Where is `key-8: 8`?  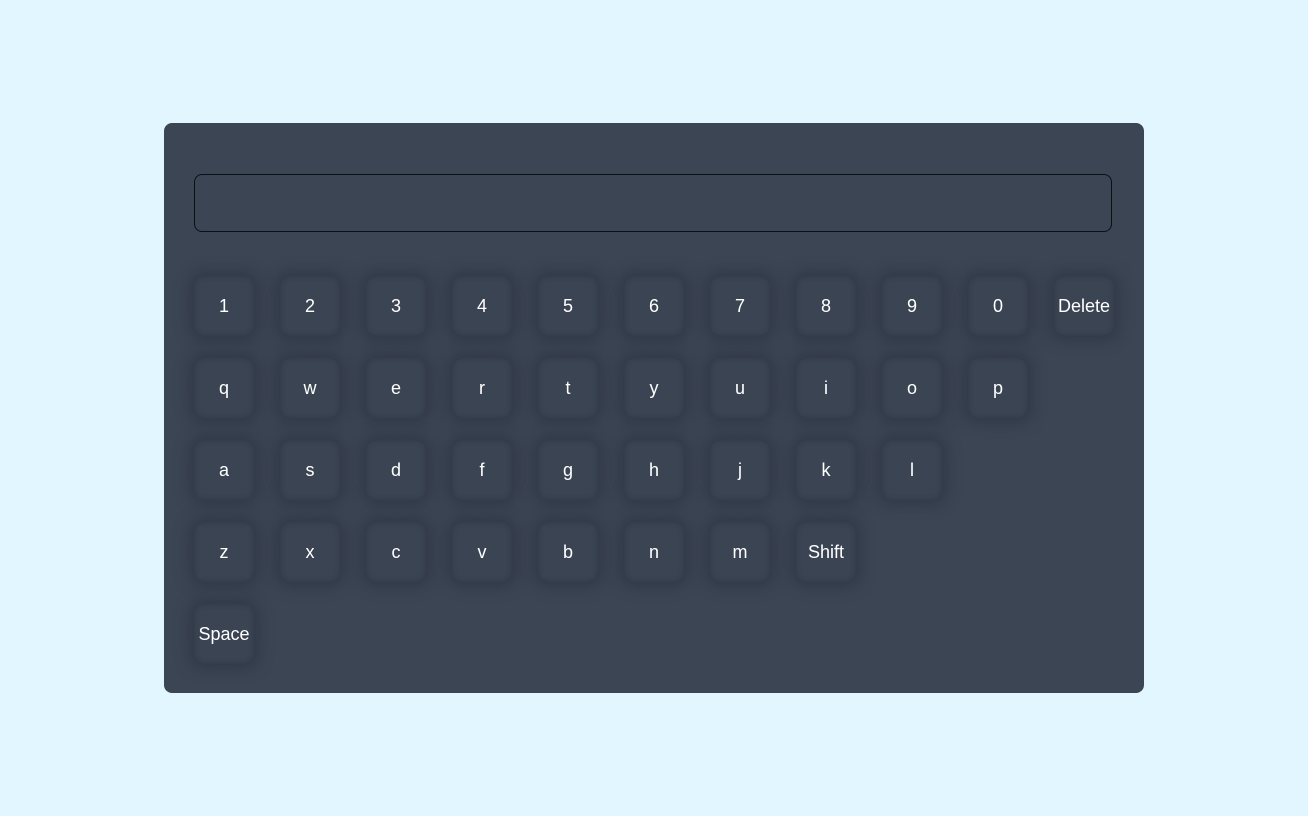 key-8: 8 is located at coordinates (826, 306).